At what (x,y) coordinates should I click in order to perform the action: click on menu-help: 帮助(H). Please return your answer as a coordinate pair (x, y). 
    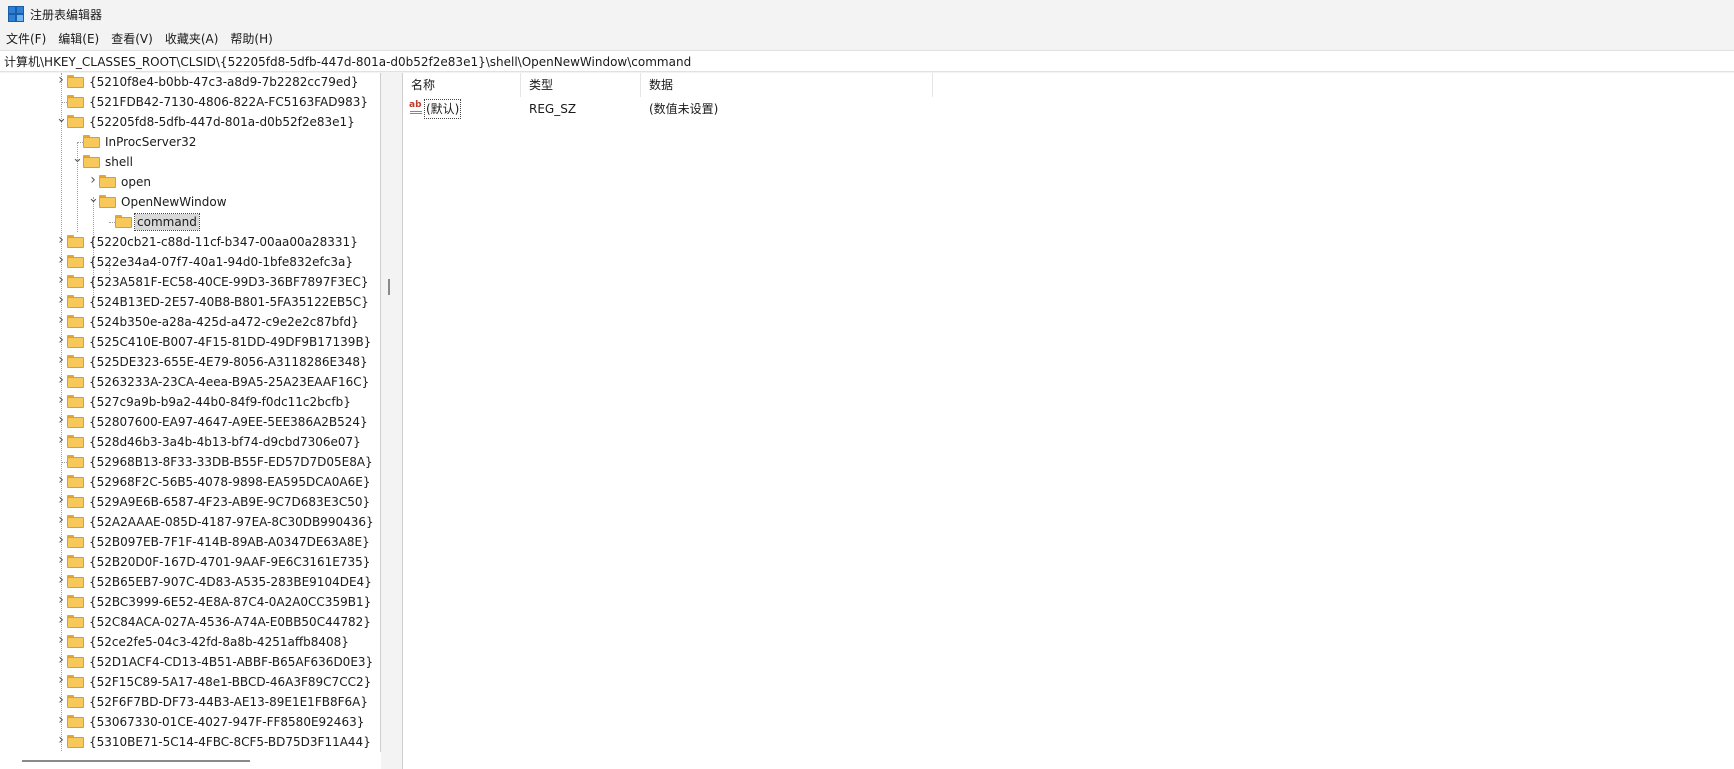
    Looking at the image, I should click on (251, 39).